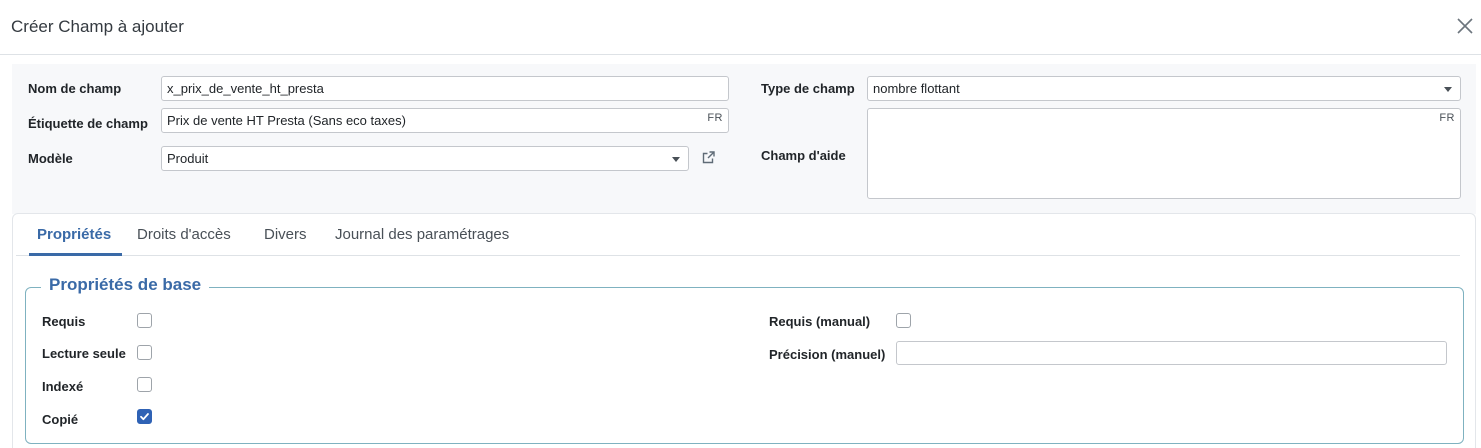 The width and height of the screenshot is (1481, 448). I want to click on indexed-checkbox, so click(144, 384).